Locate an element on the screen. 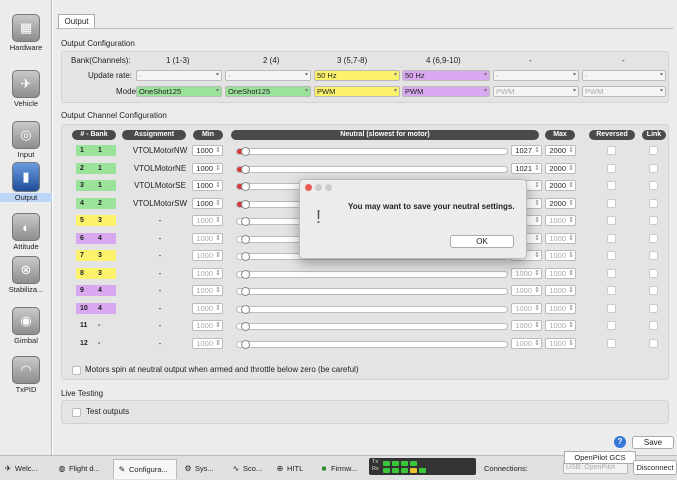 This screenshot has height=480, width=677. bank-1-rate-select: - ▾ is located at coordinates (179, 75).